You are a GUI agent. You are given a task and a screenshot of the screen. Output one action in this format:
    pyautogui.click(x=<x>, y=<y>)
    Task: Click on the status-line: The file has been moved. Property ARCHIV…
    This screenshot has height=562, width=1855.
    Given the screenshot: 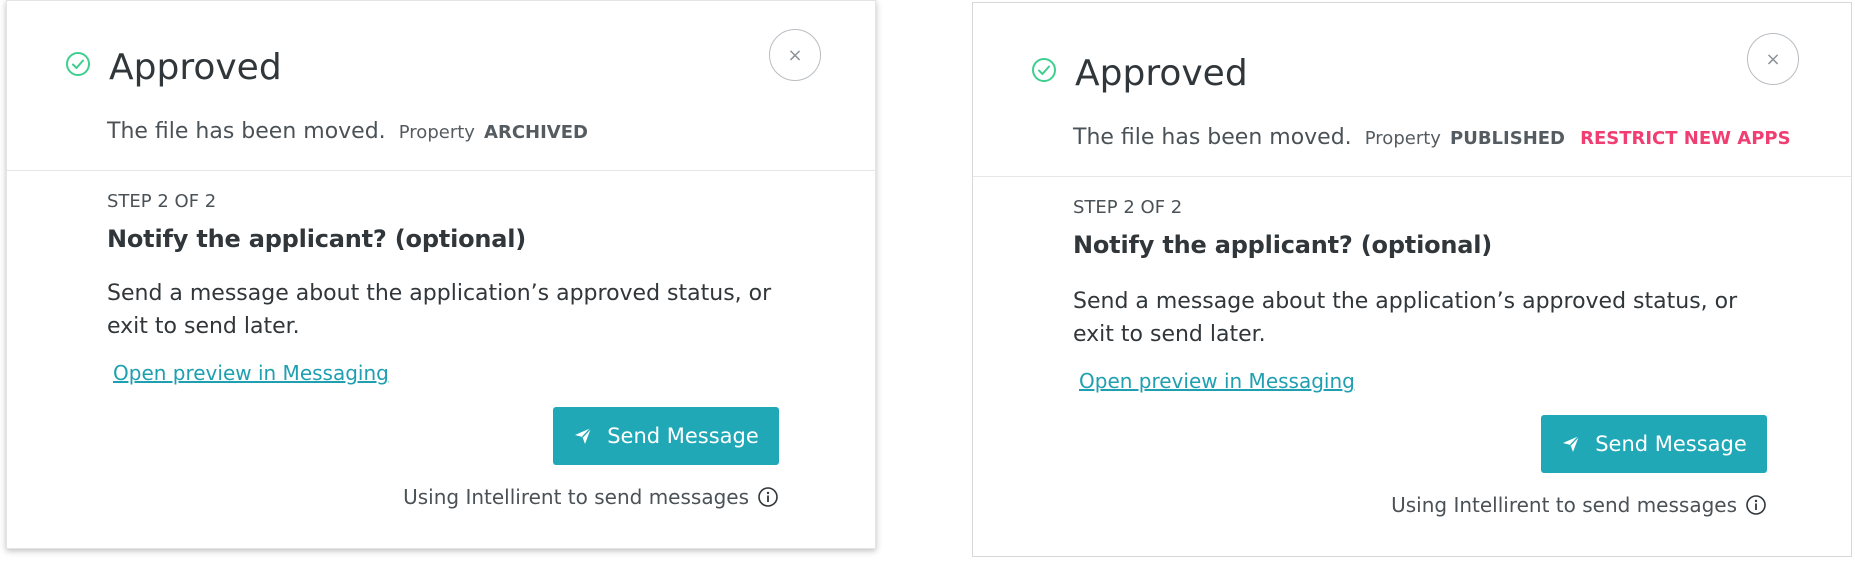 What is the action you would take?
    pyautogui.click(x=352, y=131)
    